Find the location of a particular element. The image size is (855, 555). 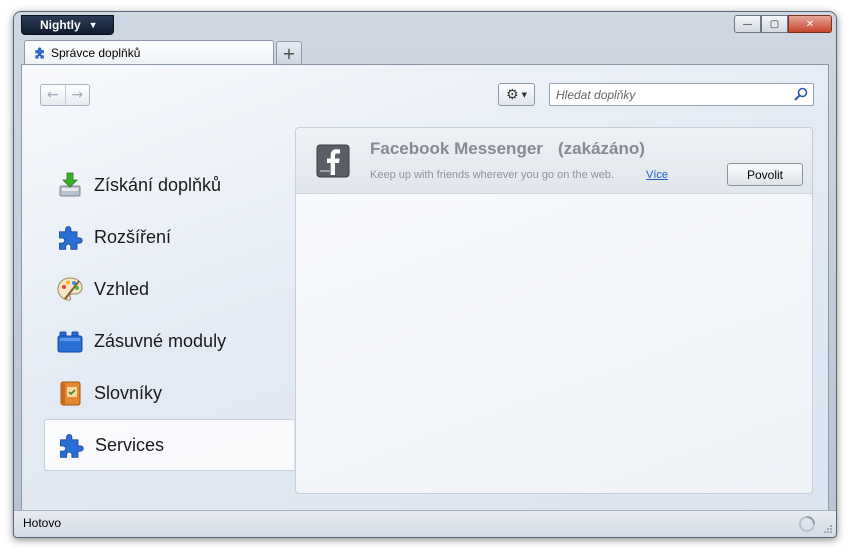

status-bar: Hotovo is located at coordinates (425, 523).